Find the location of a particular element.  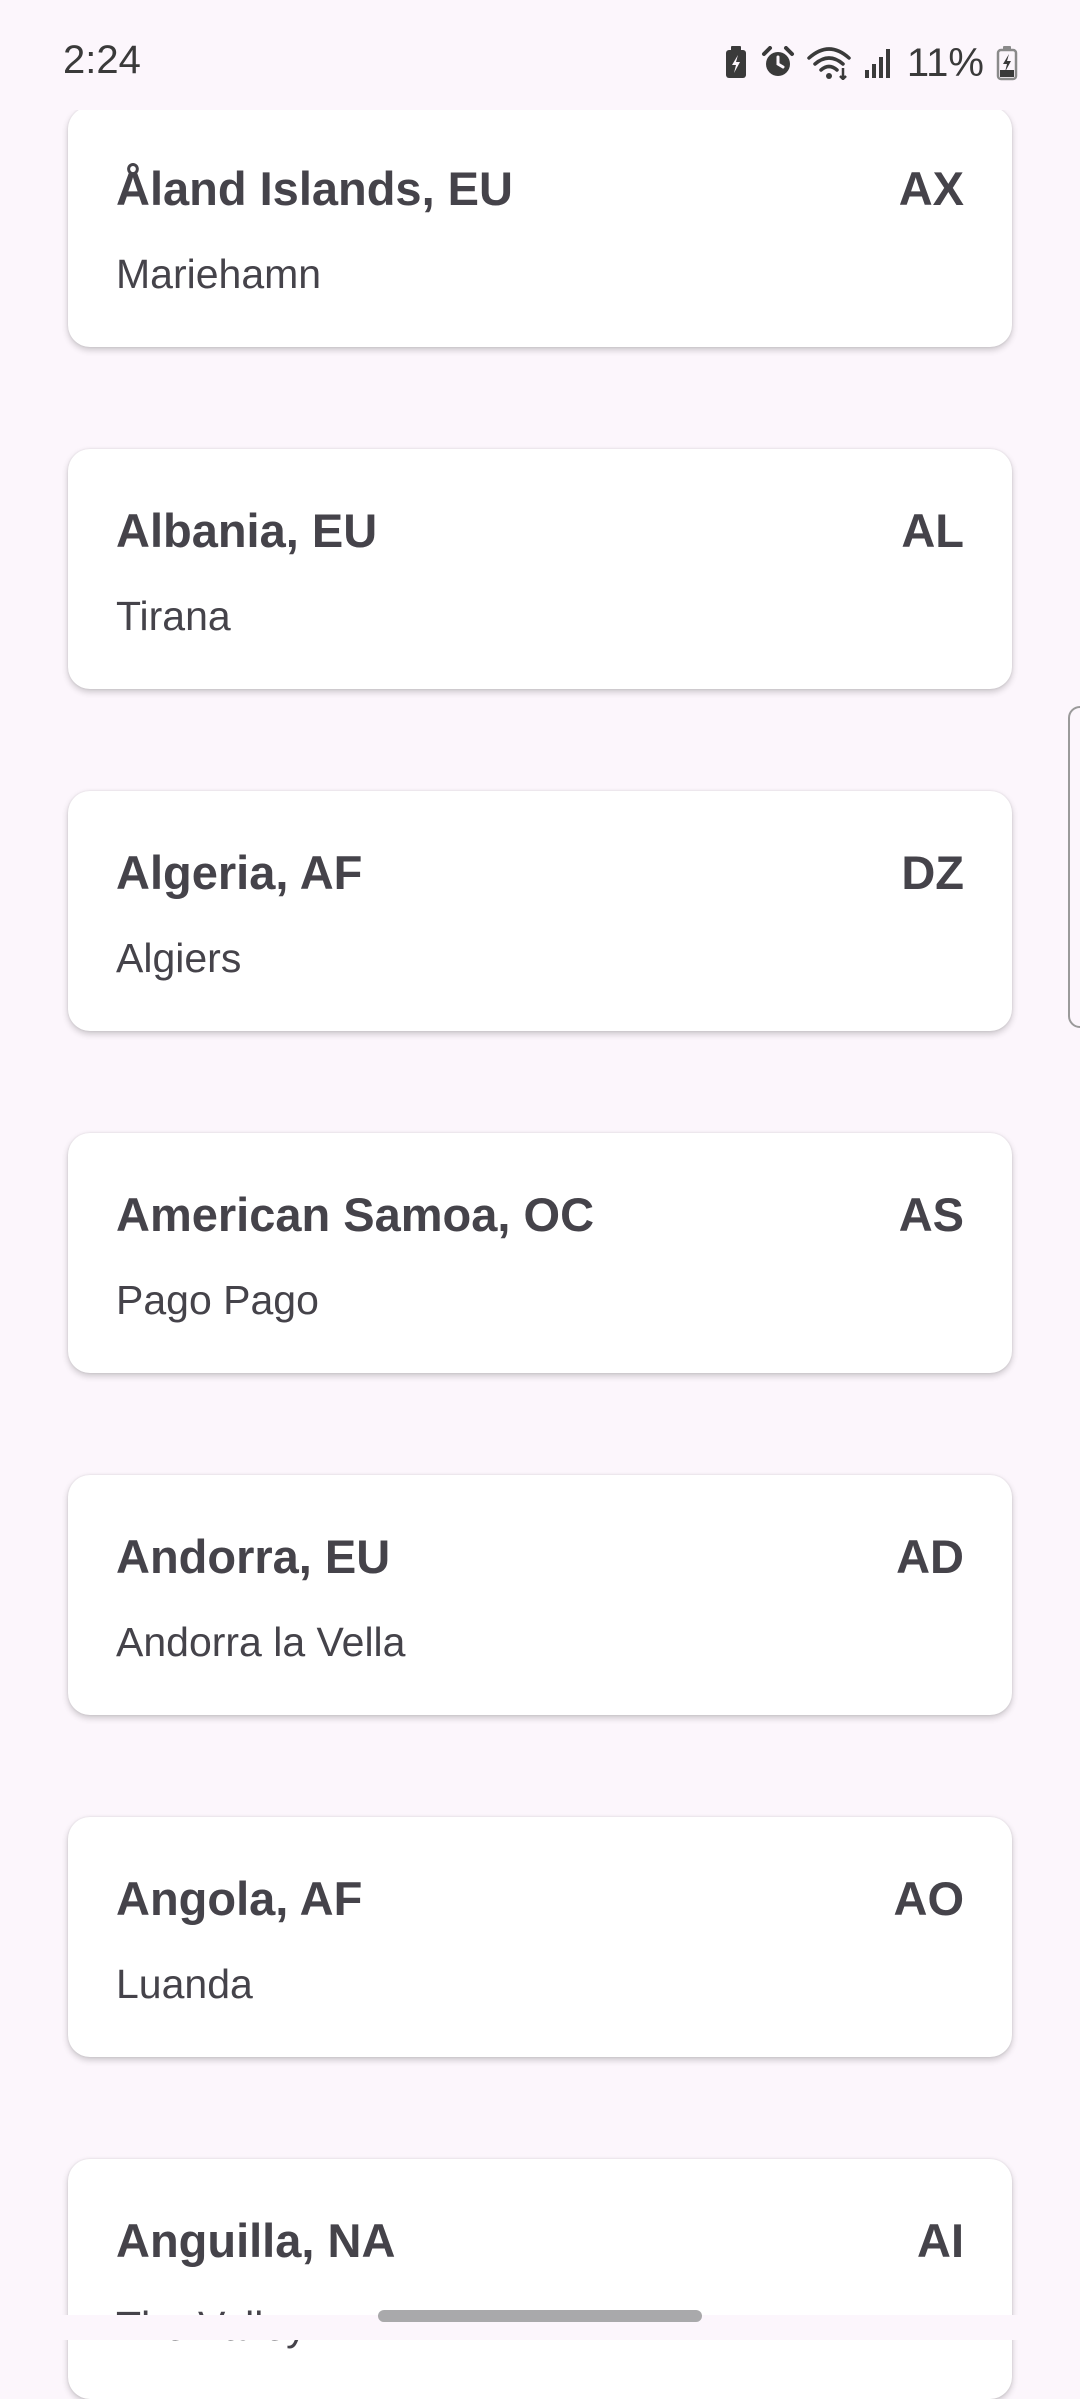

country-code: AS is located at coordinates (931, 1214).